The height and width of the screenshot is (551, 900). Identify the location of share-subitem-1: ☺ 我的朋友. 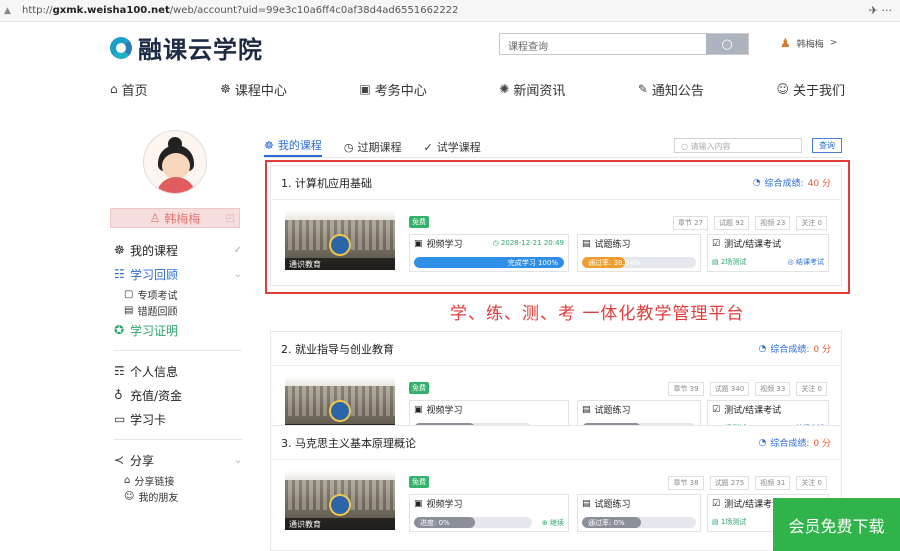
(178, 496).